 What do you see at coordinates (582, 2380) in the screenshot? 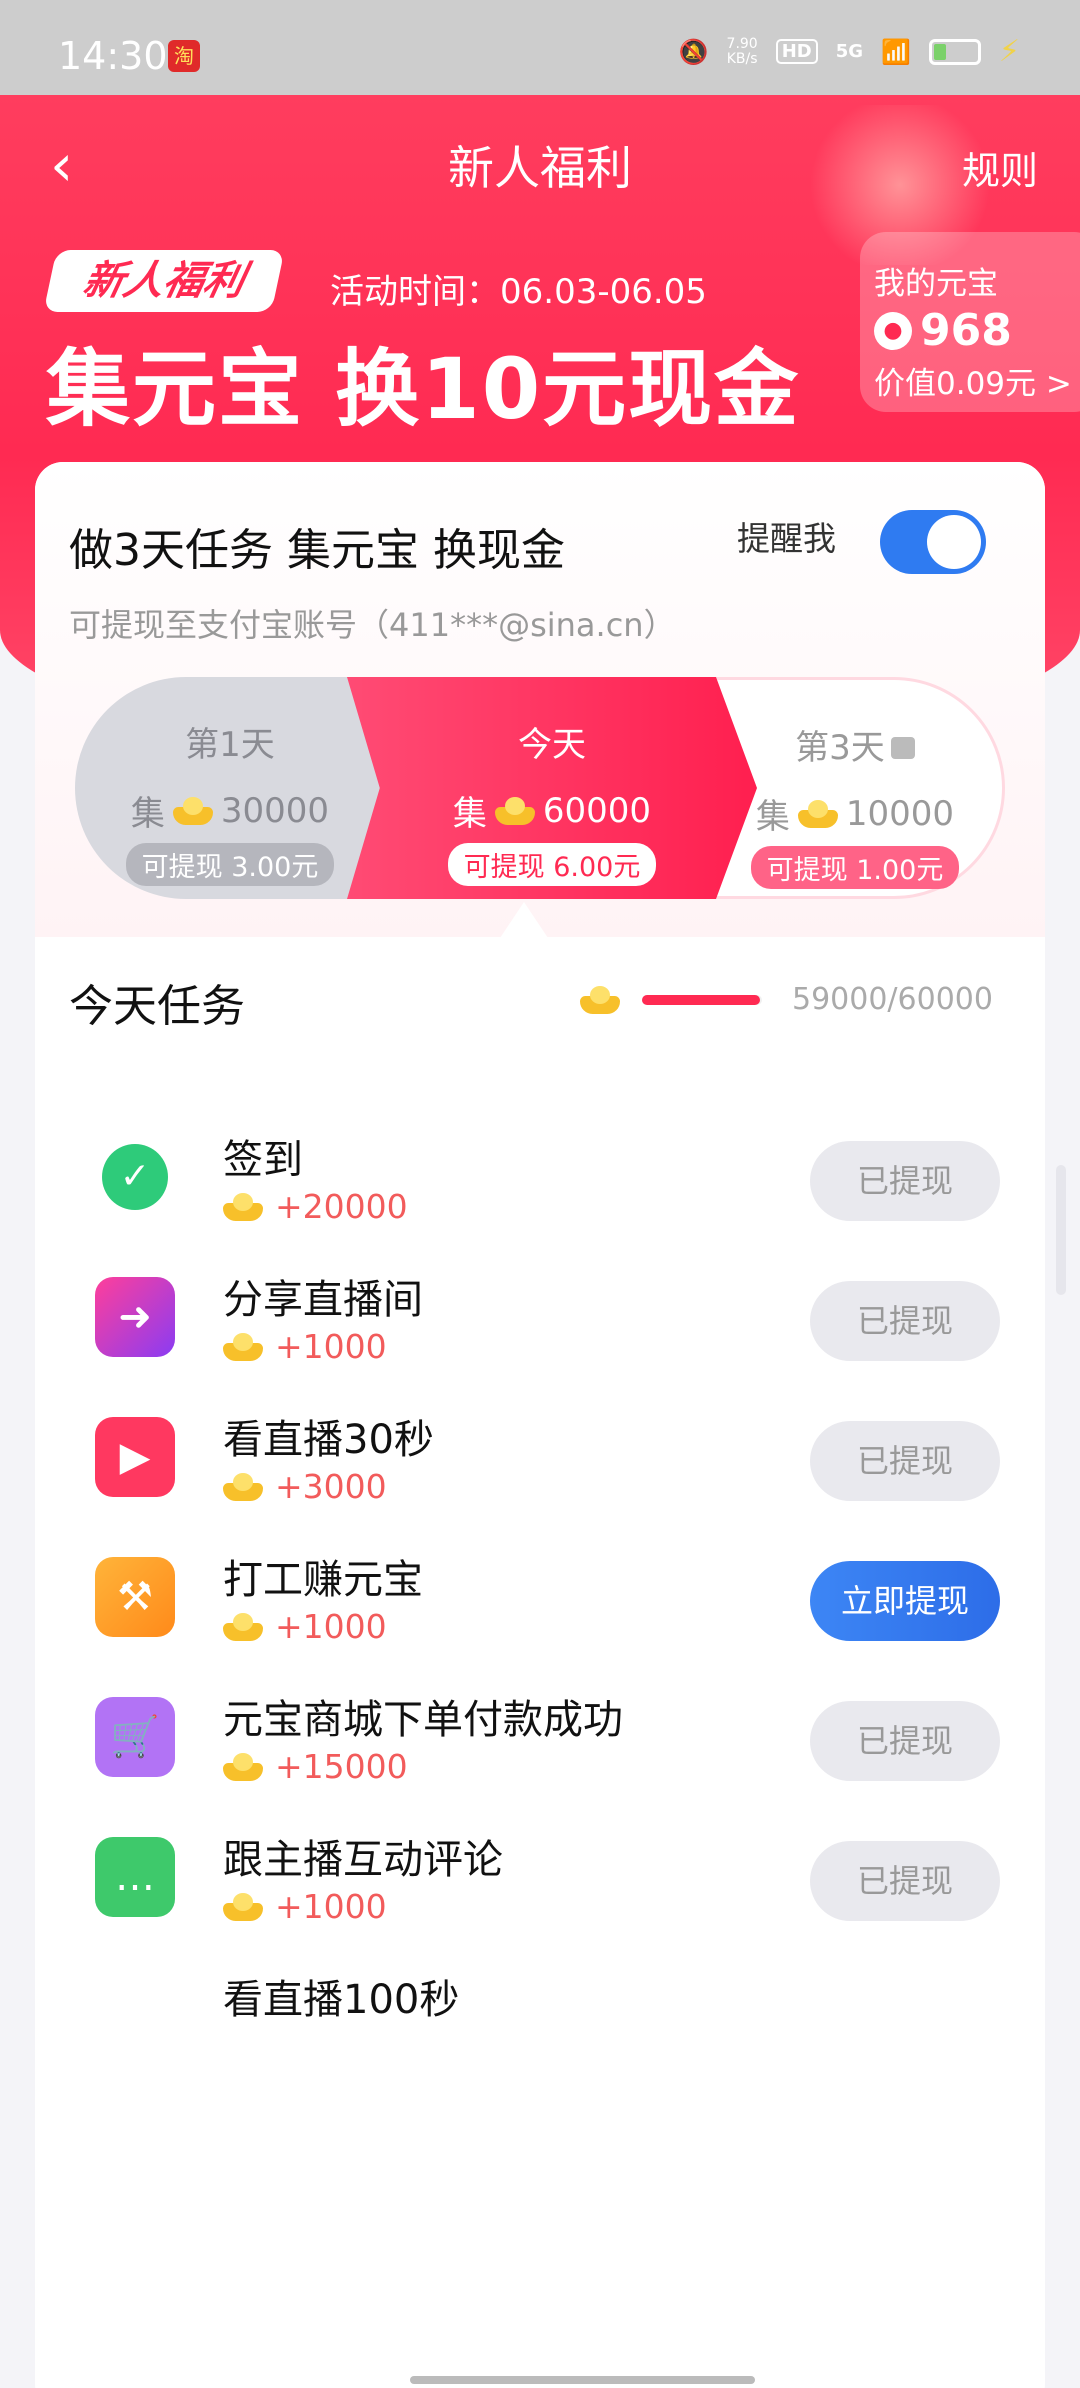
I see `home-indicator` at bounding box center [582, 2380].